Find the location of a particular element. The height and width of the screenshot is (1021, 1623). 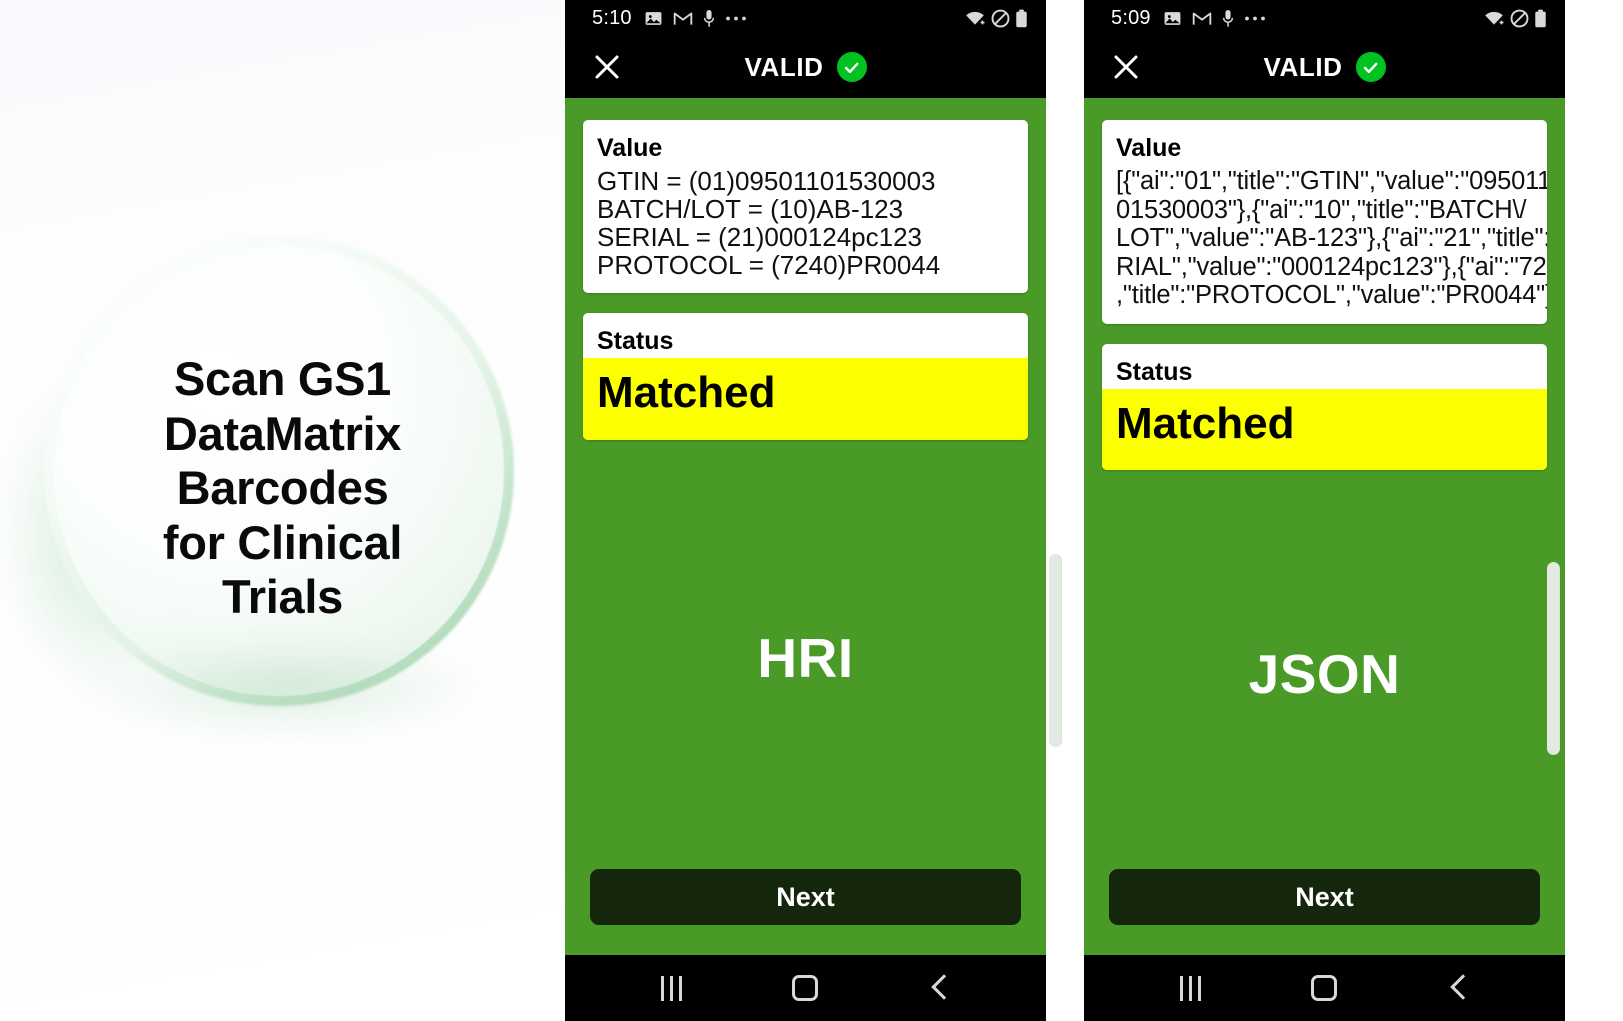

scrollbar-thumb-hri is located at coordinates (1055, 650).